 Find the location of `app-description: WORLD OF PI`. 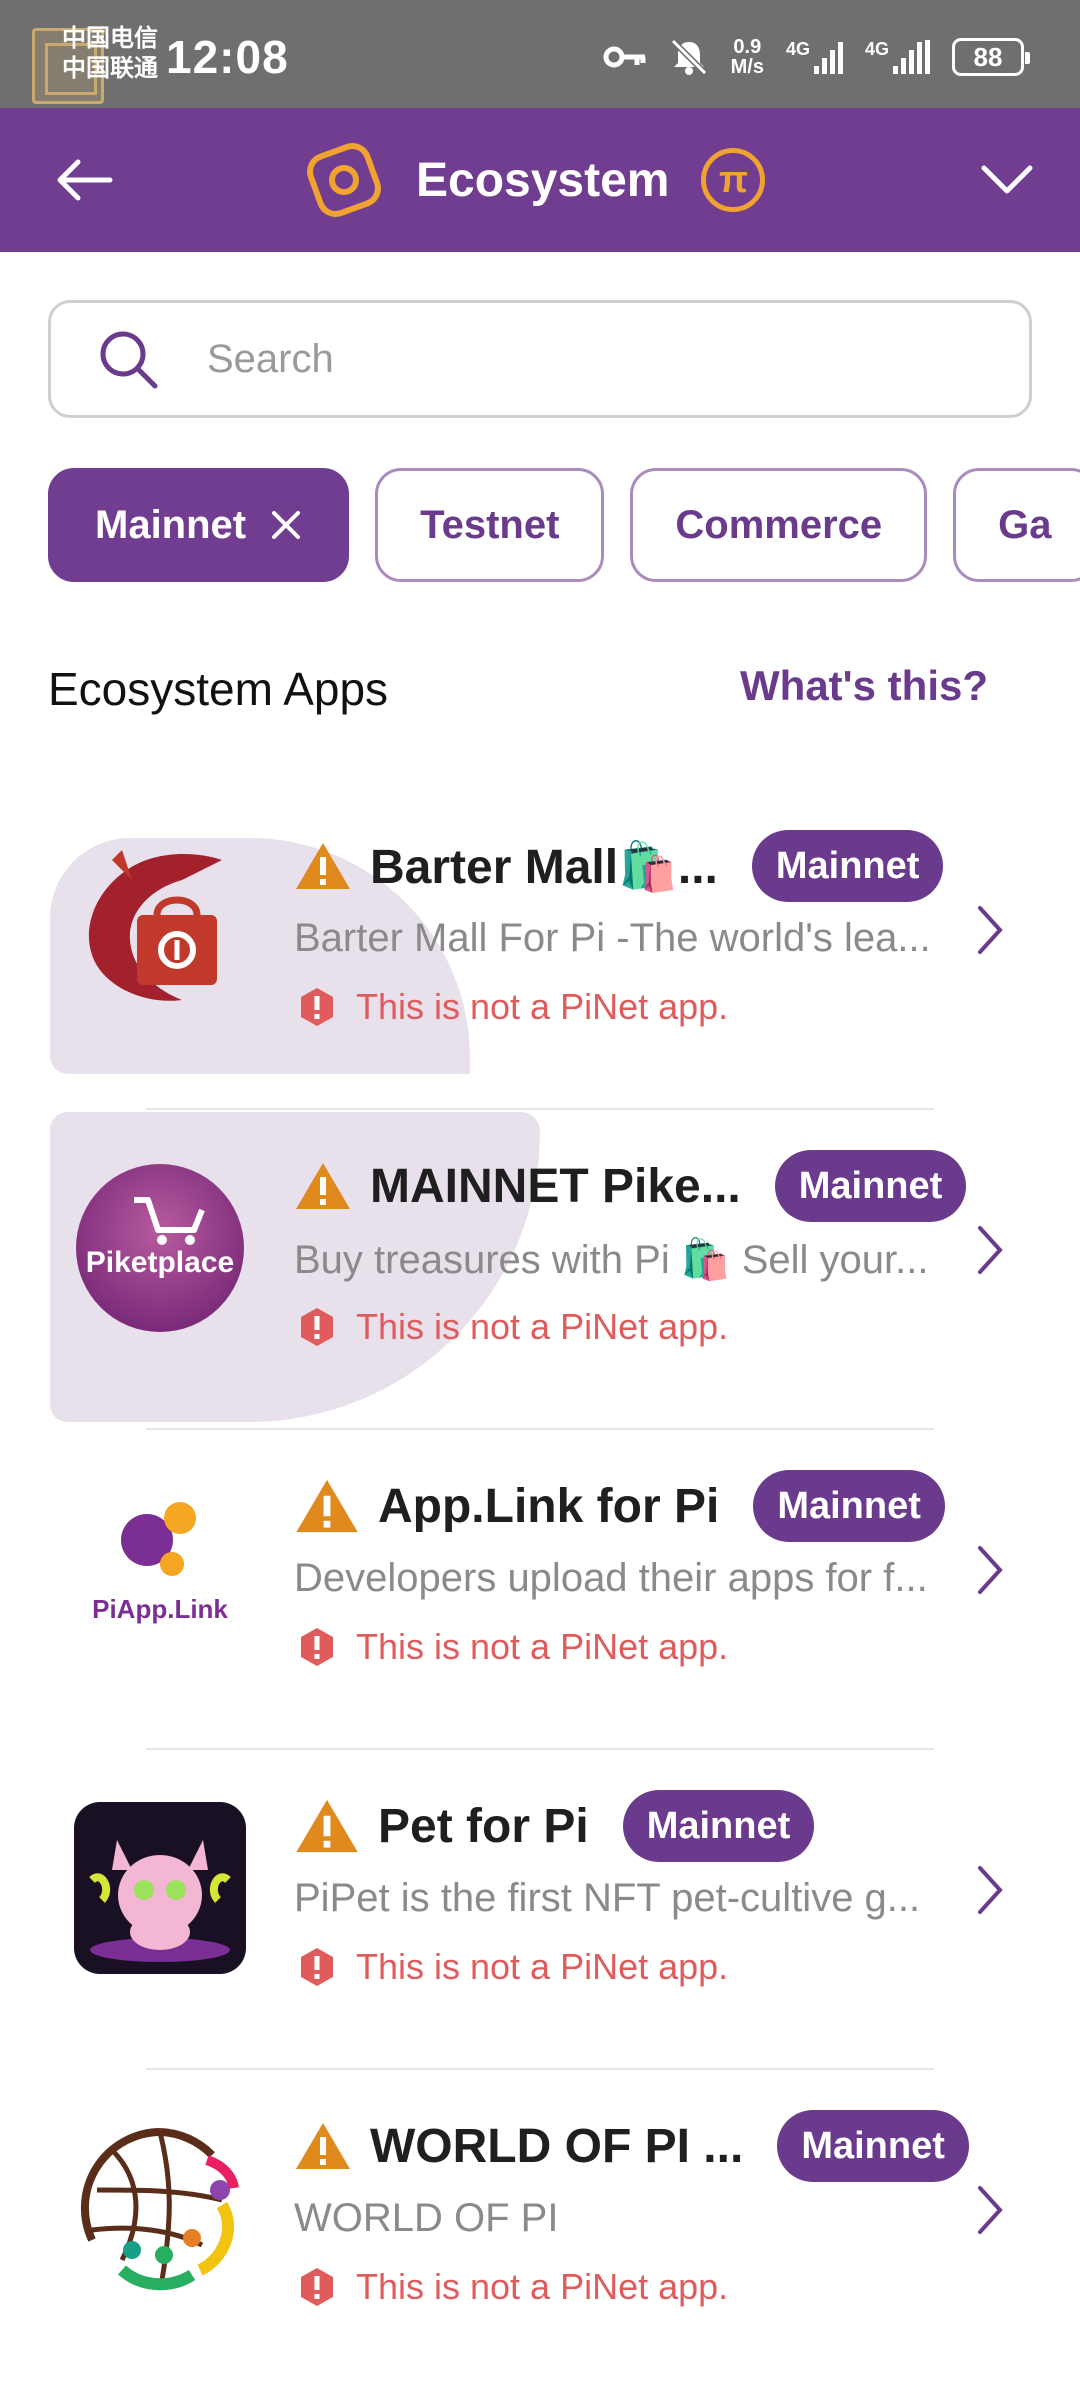

app-description: WORLD OF PI is located at coordinates (426, 2218).